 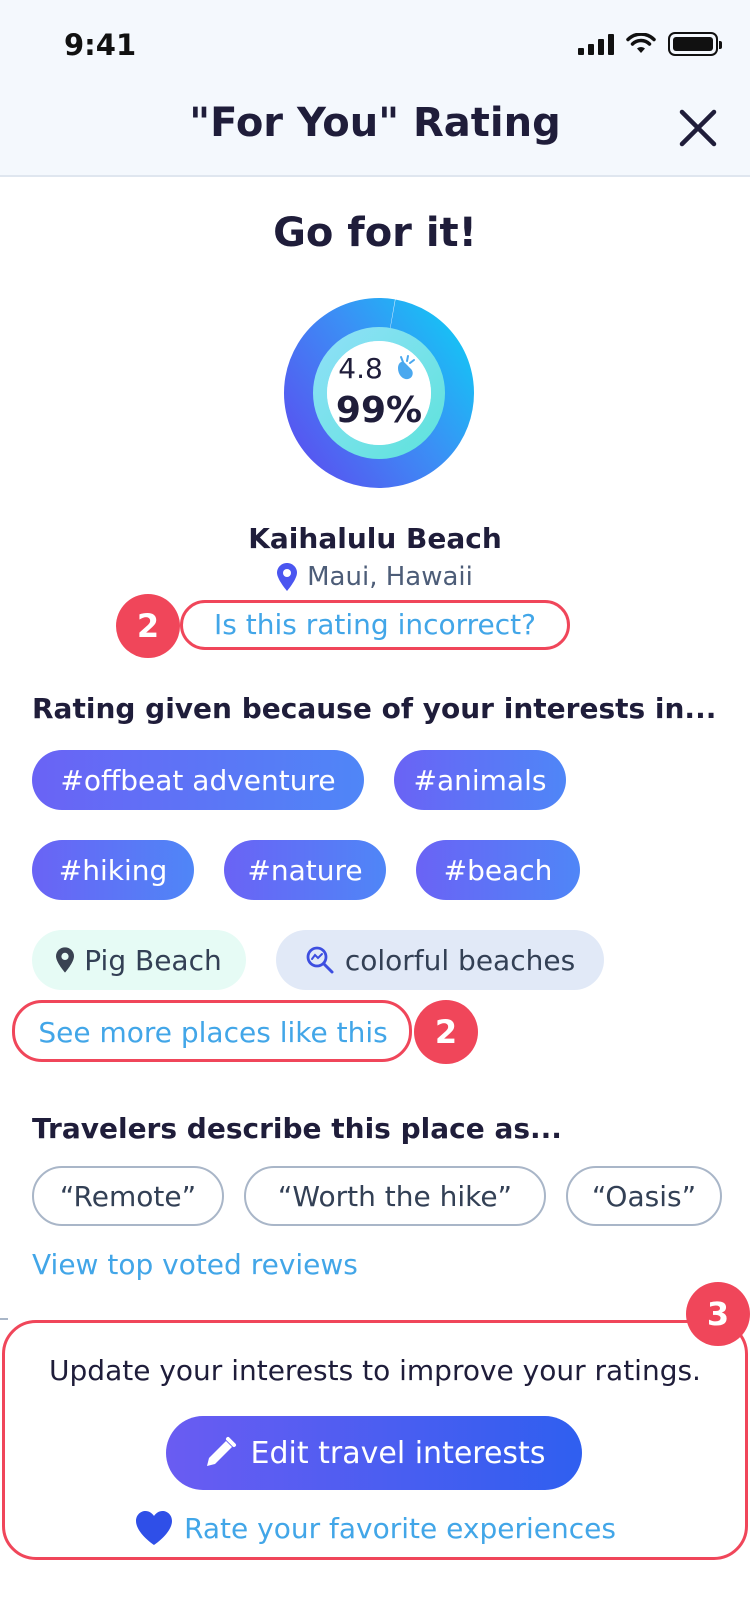 What do you see at coordinates (375, 538) in the screenshot?
I see `place-name: Kaihalulu Beach` at bounding box center [375, 538].